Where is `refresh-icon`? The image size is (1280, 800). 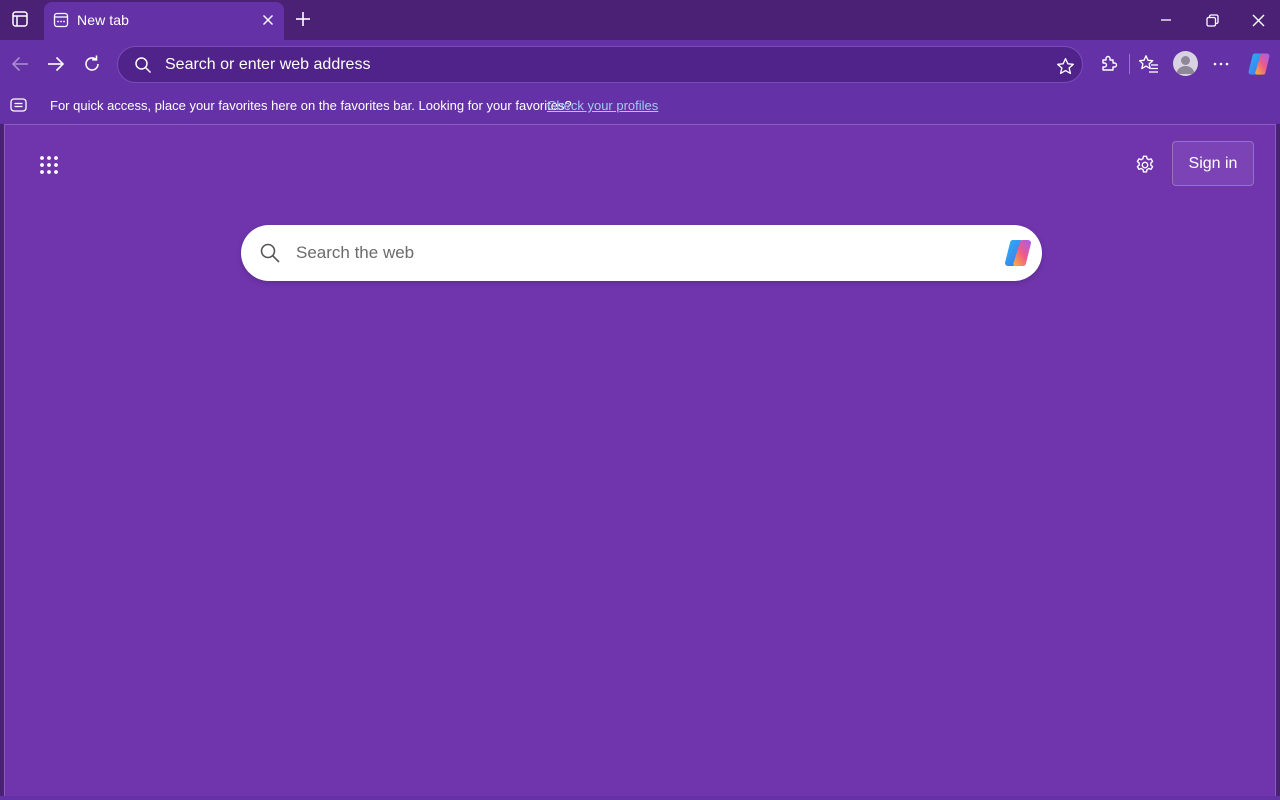
refresh-icon is located at coordinates (92, 63).